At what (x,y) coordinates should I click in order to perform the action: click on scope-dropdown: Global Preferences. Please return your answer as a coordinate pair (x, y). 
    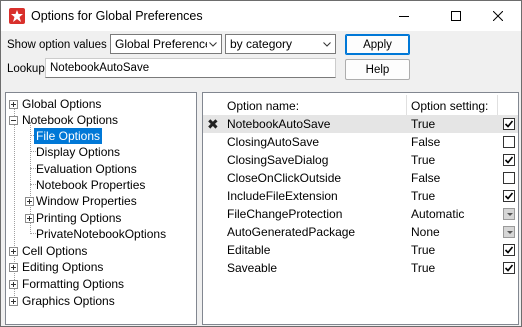
    Looking at the image, I should click on (166, 44).